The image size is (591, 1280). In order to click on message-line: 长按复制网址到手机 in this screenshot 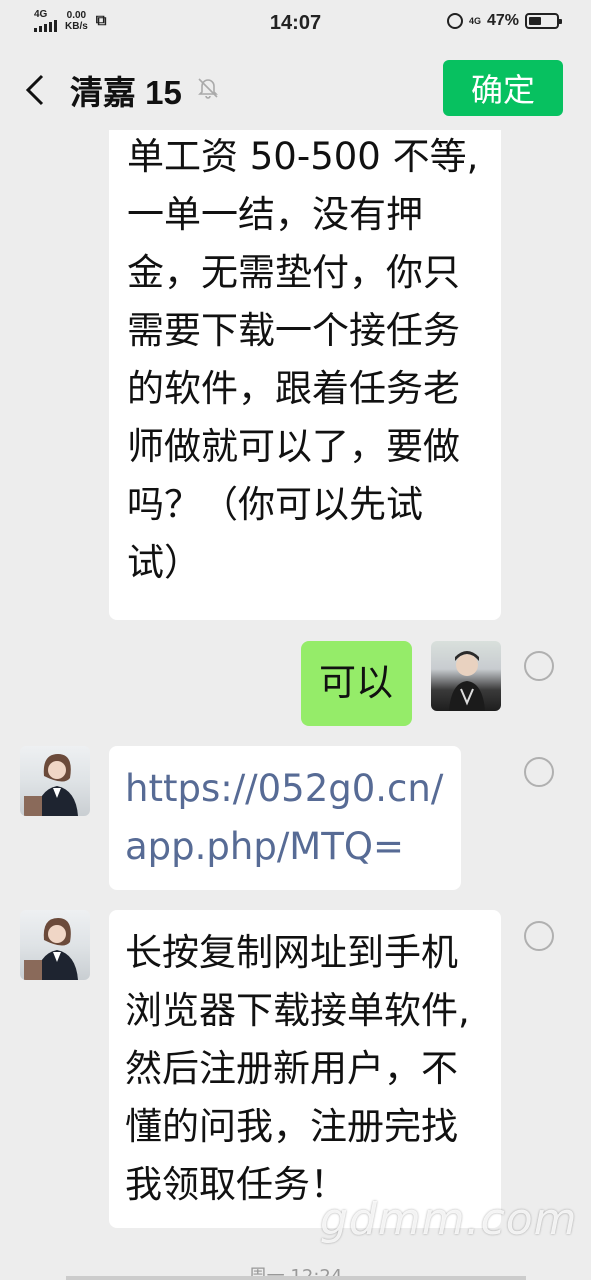, I will do `click(291, 952)`.